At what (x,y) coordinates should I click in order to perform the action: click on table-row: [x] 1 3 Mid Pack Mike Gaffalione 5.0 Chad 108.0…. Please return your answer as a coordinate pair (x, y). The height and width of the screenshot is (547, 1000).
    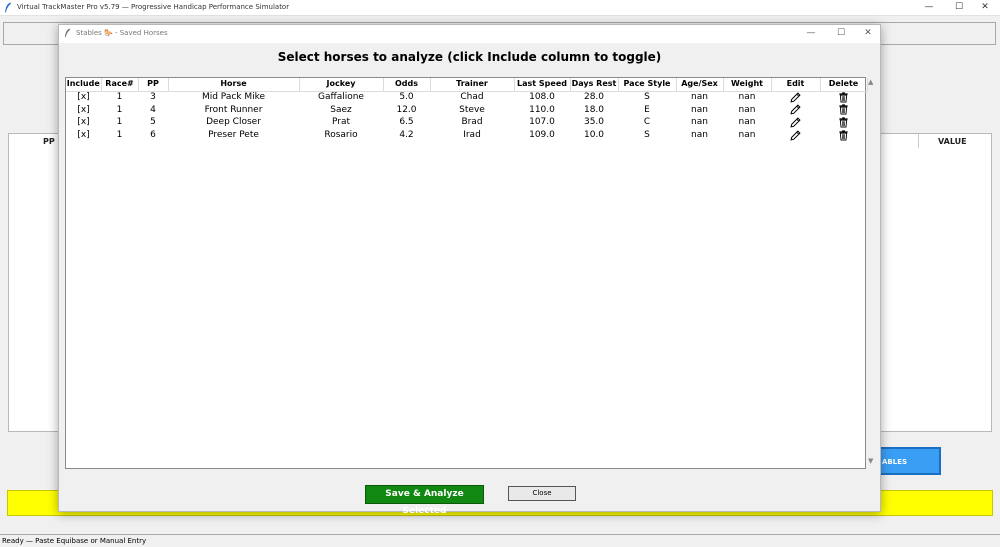
    Looking at the image, I should click on (466, 97).